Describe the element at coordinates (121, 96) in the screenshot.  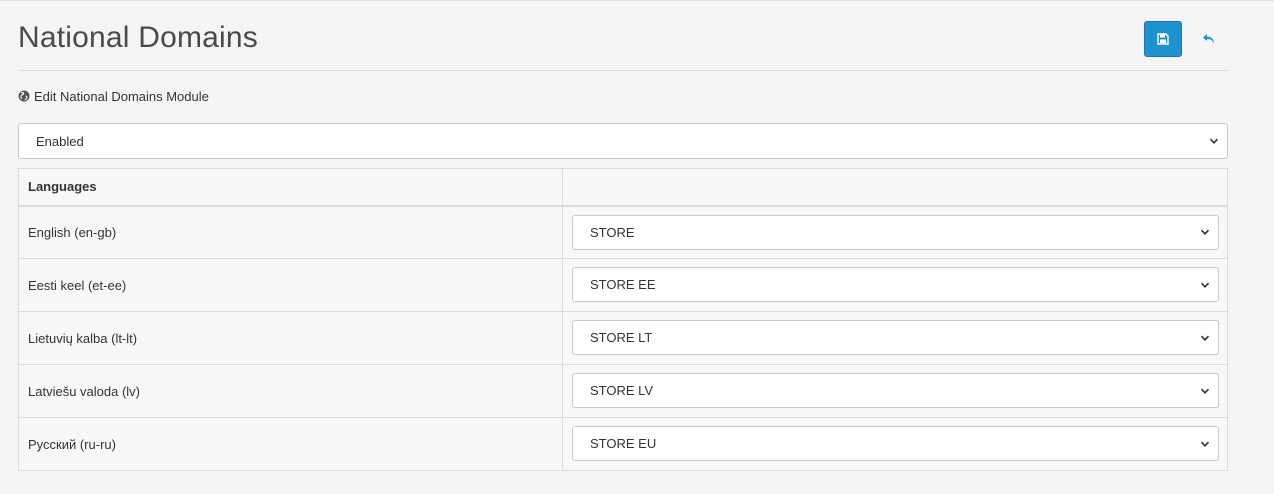
I see `panel-heading-text: Edit National Domains Module` at that location.